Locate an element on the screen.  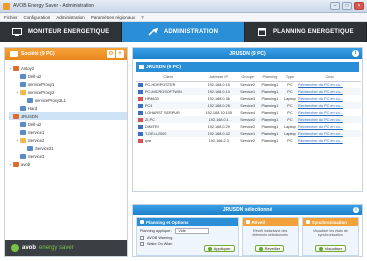
tree-node: Service21 is located at coordinates (68, 148).